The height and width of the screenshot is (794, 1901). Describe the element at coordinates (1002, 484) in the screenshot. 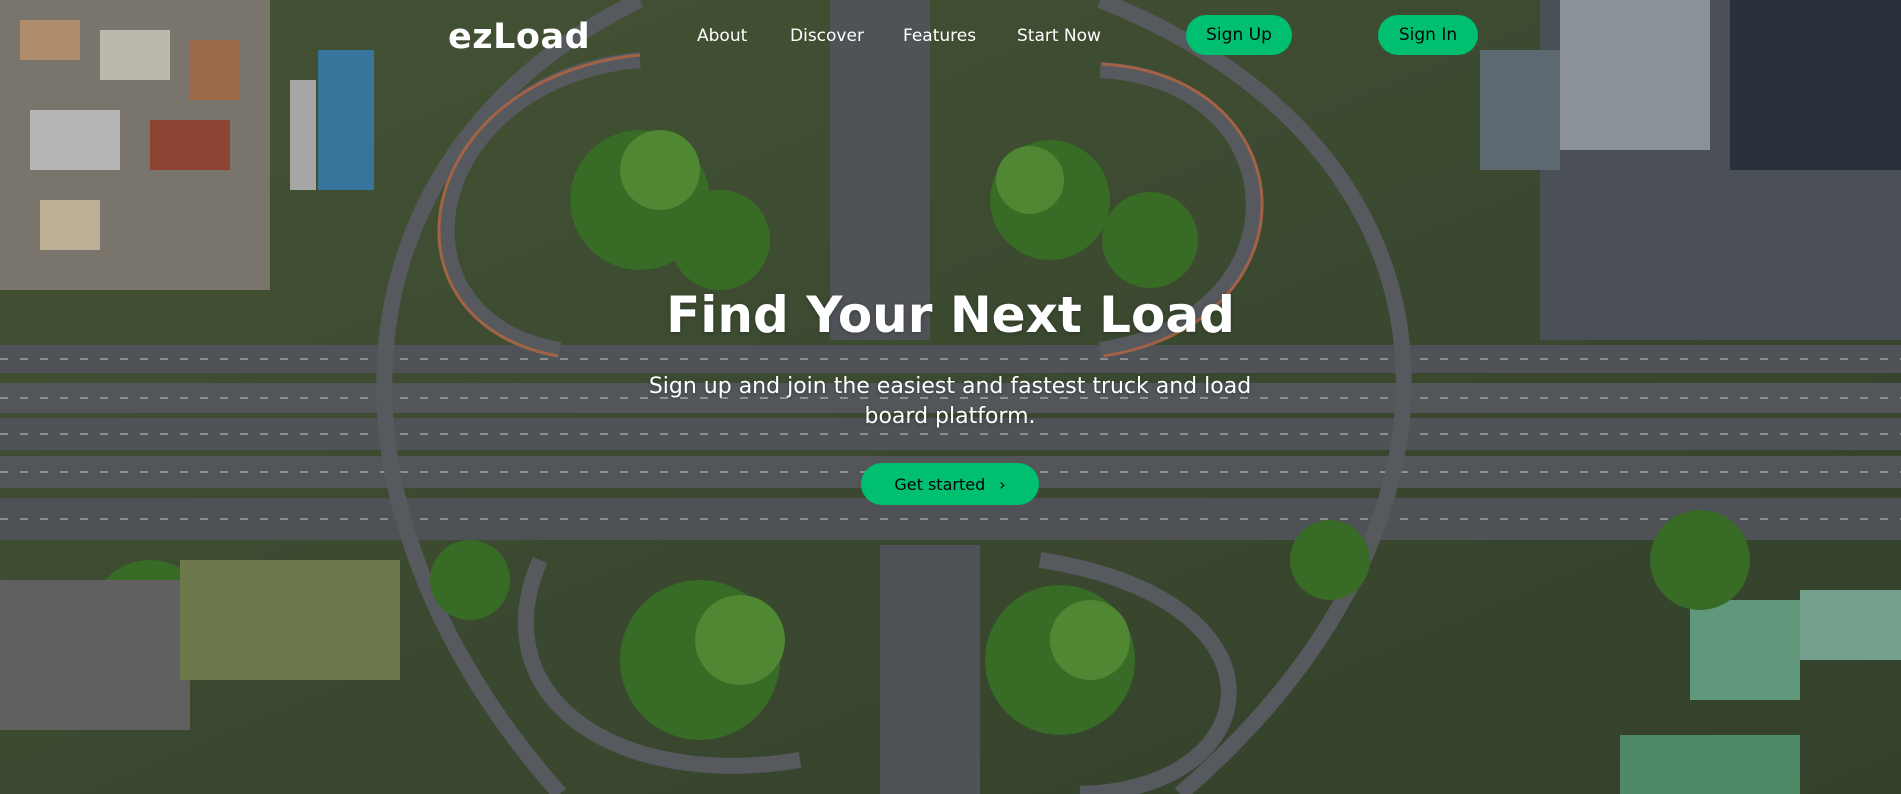

I see `chevron-right-icon: ›` at that location.